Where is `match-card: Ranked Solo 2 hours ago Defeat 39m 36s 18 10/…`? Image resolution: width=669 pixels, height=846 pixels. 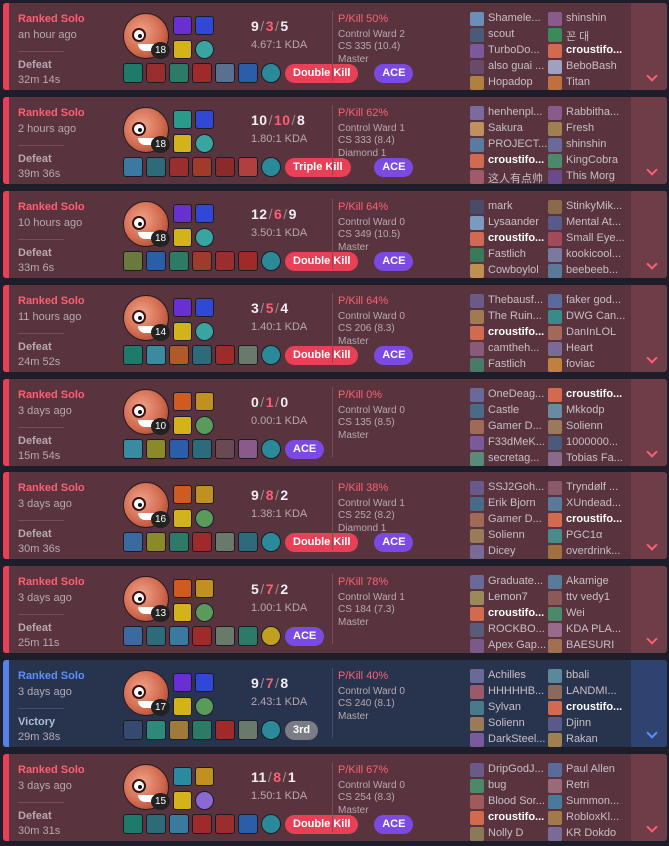
match-card: Ranked Solo 2 hours ago Defeat 39m 36s 18 10/… is located at coordinates (335, 140).